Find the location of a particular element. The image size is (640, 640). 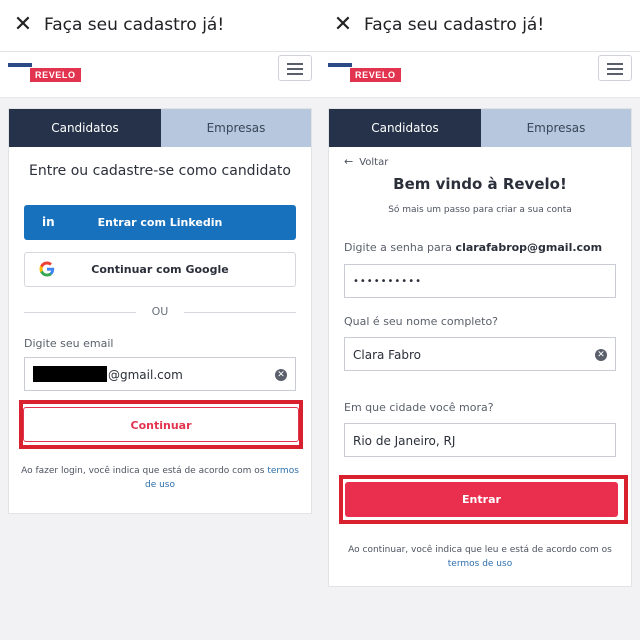

email-field: @gmail.com ✕ is located at coordinates (160, 374).